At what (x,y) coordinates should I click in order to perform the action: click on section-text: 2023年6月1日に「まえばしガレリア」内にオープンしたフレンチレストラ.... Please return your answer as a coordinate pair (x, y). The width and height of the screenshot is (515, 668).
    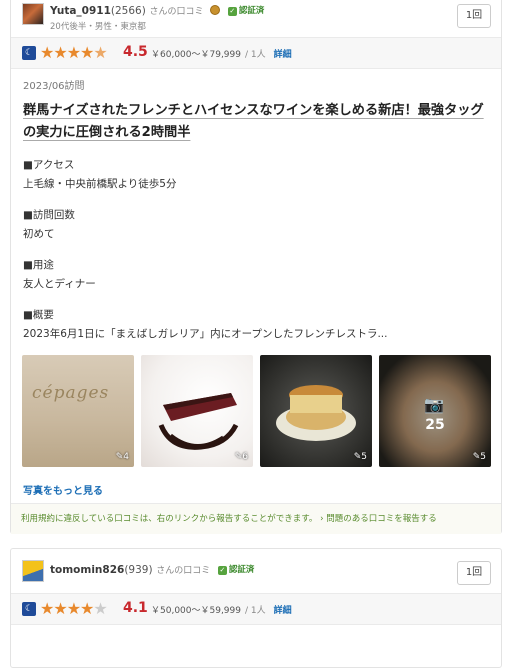
    Looking at the image, I should click on (205, 334).